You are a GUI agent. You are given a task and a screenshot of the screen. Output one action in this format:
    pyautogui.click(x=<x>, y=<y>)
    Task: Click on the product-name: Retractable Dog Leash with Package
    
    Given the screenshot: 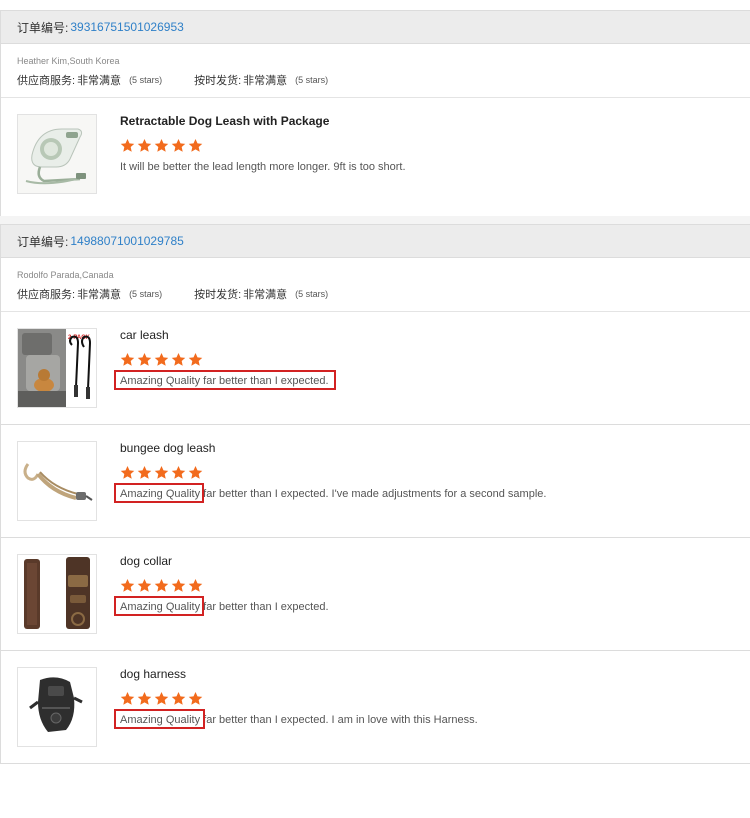 What is the action you would take?
    pyautogui.click(x=224, y=121)
    